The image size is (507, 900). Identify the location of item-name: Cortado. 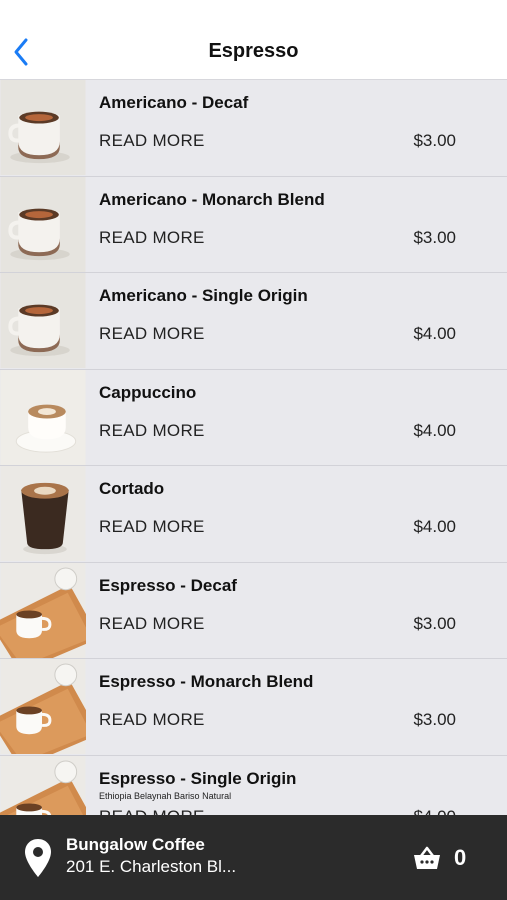
(132, 488).